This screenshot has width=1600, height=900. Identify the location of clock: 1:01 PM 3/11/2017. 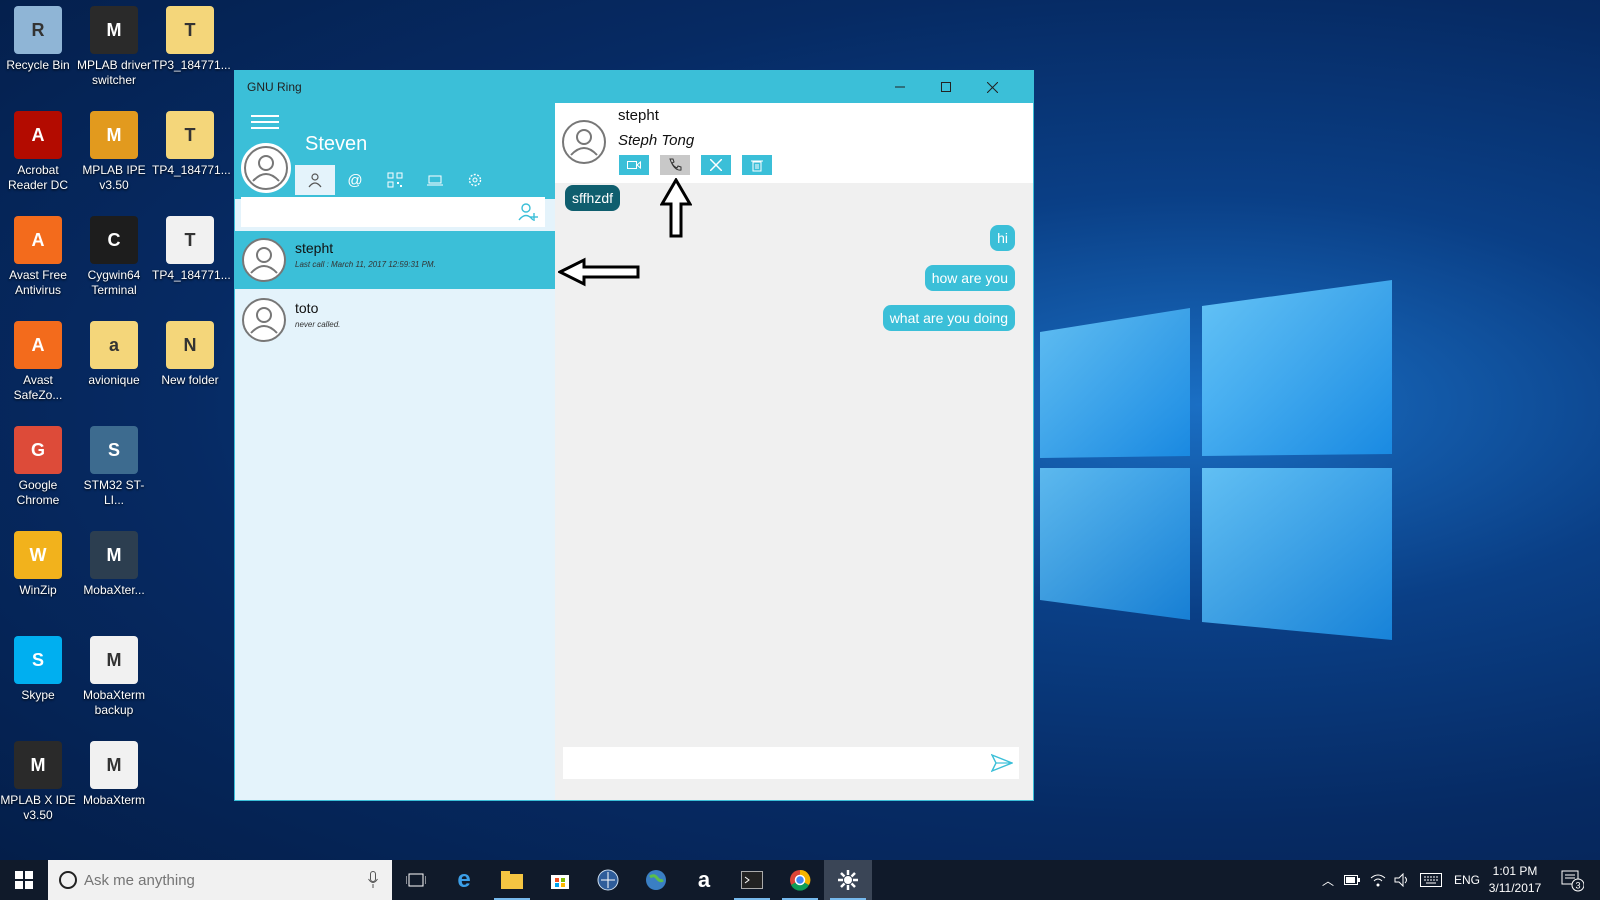
(1515, 880).